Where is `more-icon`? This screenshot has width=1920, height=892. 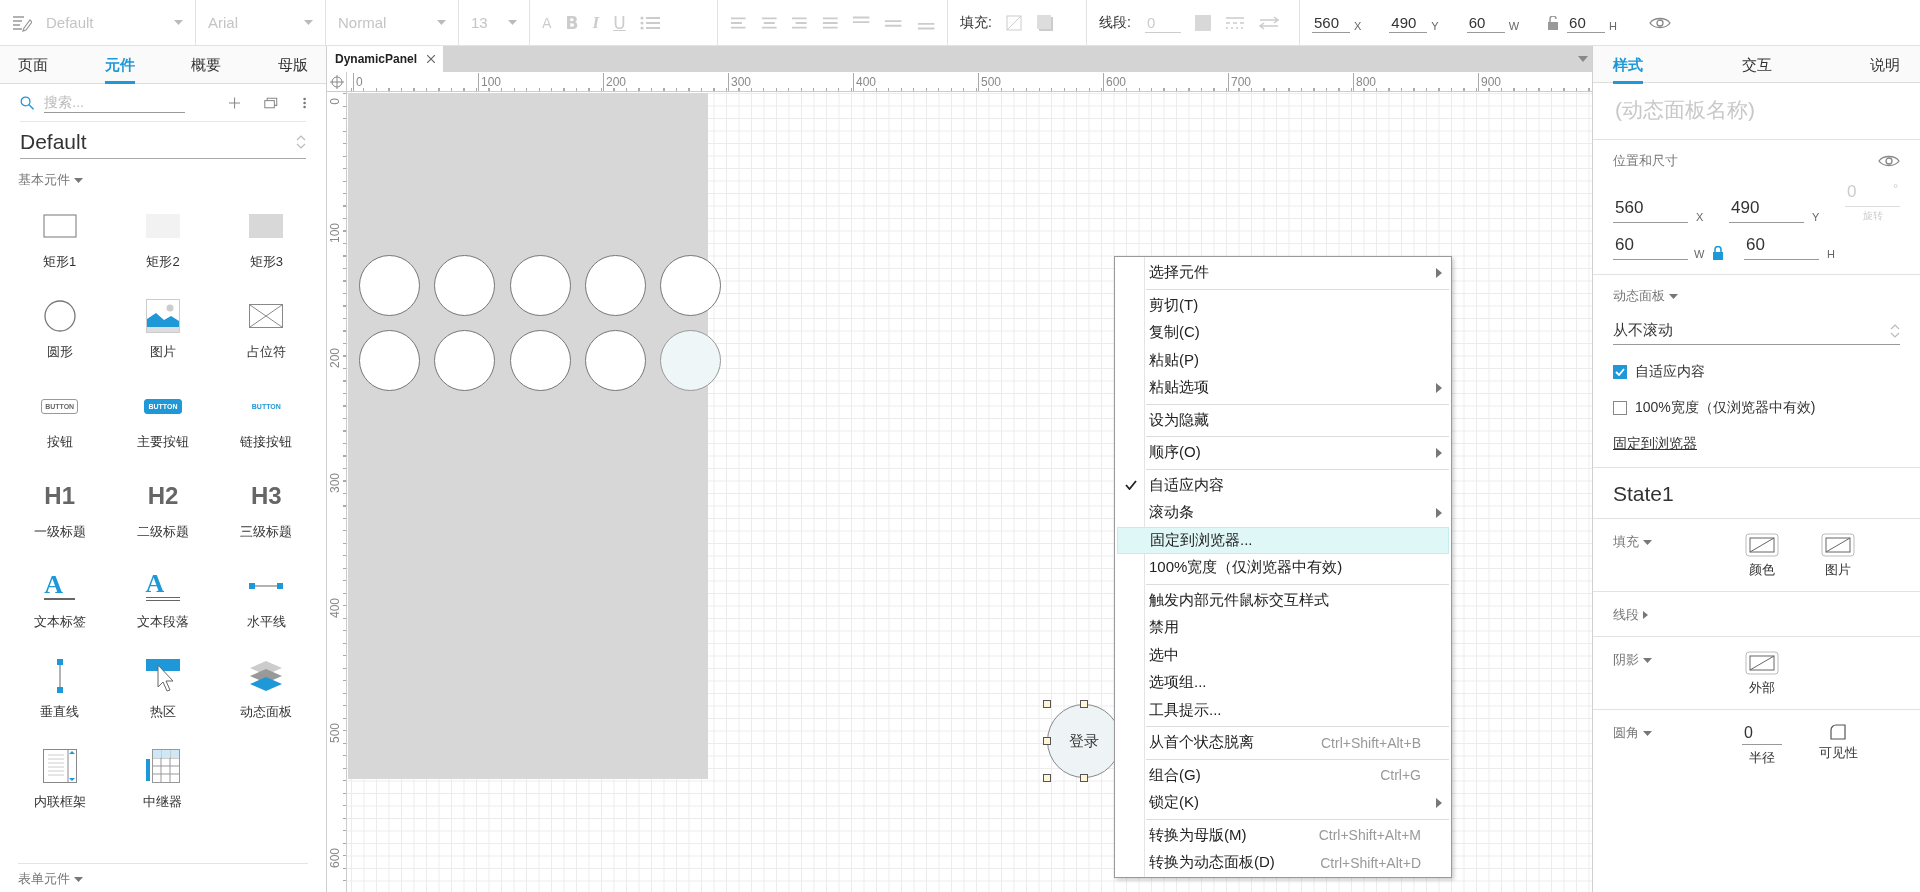
more-icon is located at coordinates (304, 102).